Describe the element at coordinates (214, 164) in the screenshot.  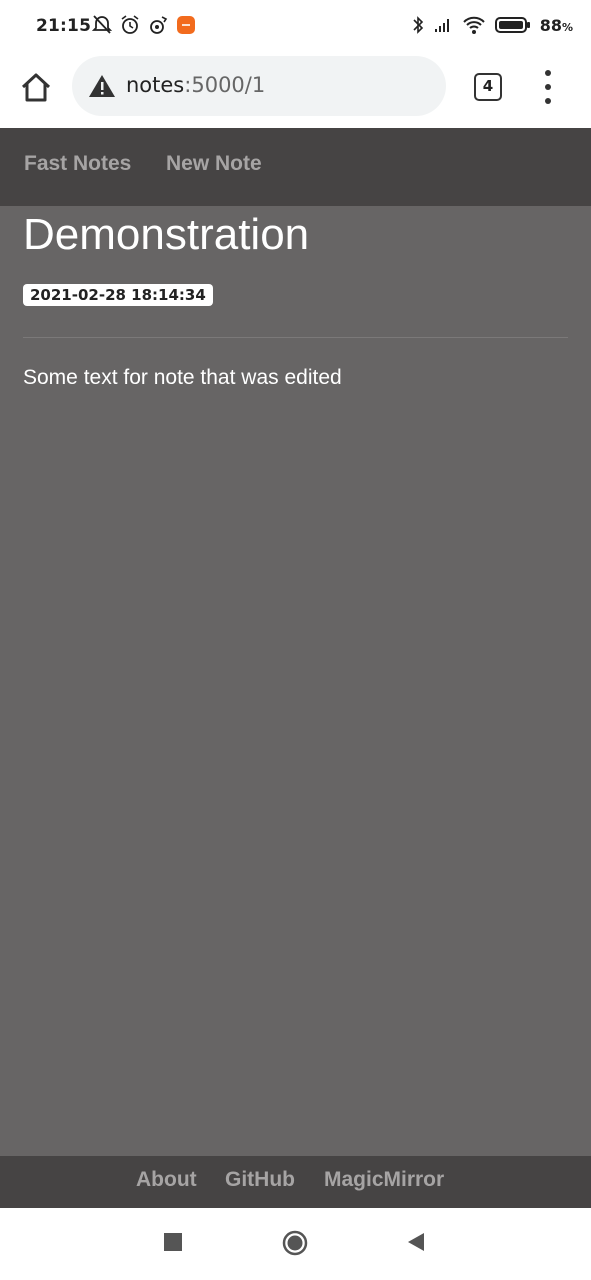
I see `nav-new-note-link: New Note` at that location.